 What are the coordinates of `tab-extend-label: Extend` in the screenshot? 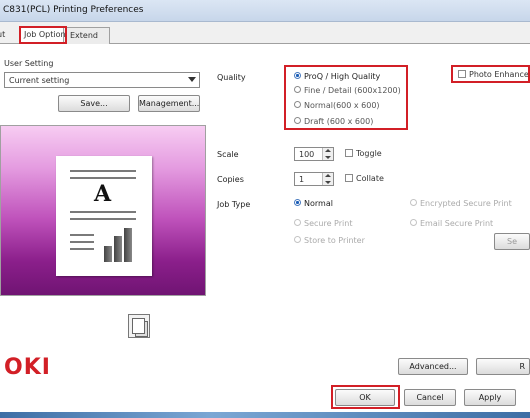 It's located at (84, 35).